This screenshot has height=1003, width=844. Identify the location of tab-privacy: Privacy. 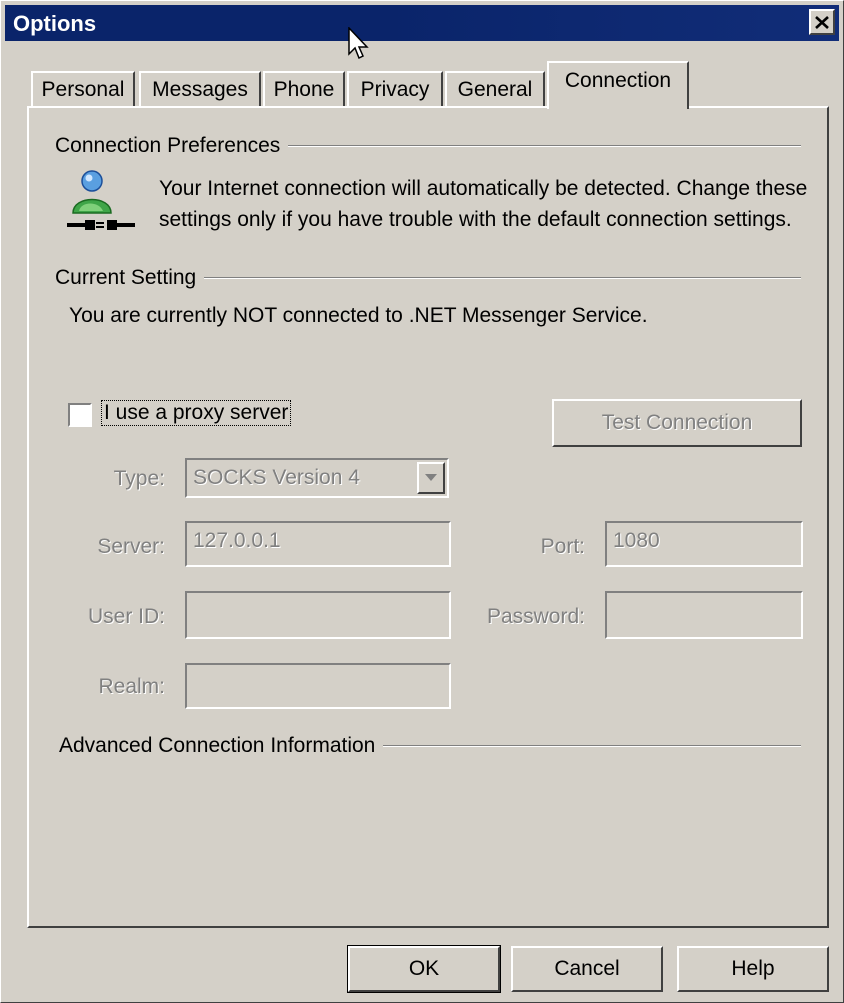
(395, 89).